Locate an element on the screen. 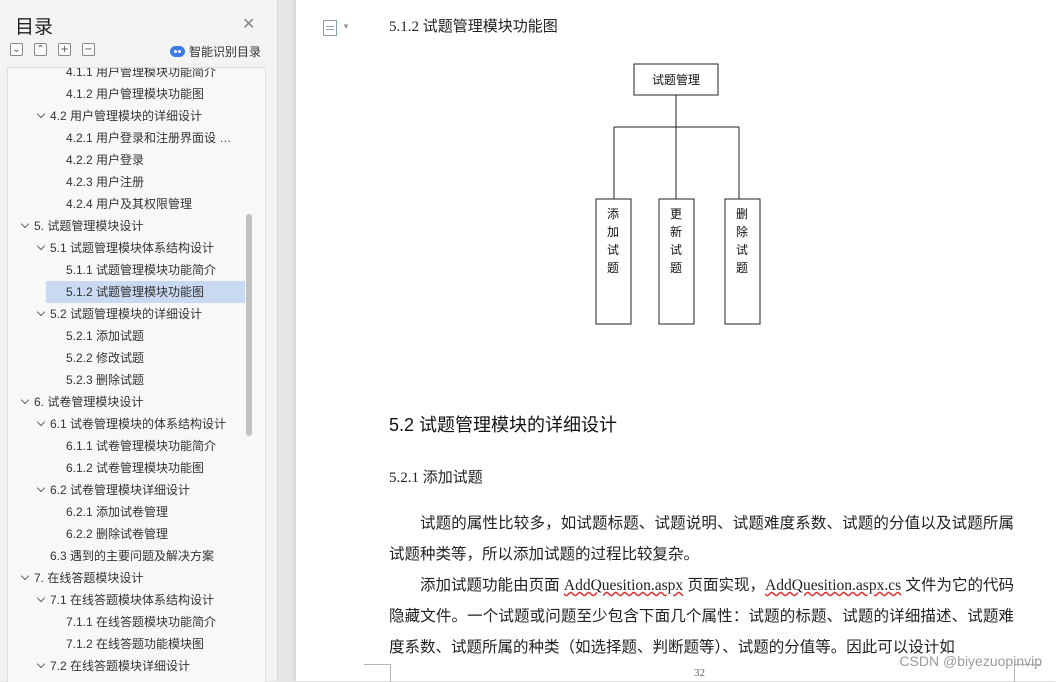 This screenshot has width=1056, height=682. toc-item-label: 6.1 试卷管理模块的体系结构设计 is located at coordinates (138, 424).